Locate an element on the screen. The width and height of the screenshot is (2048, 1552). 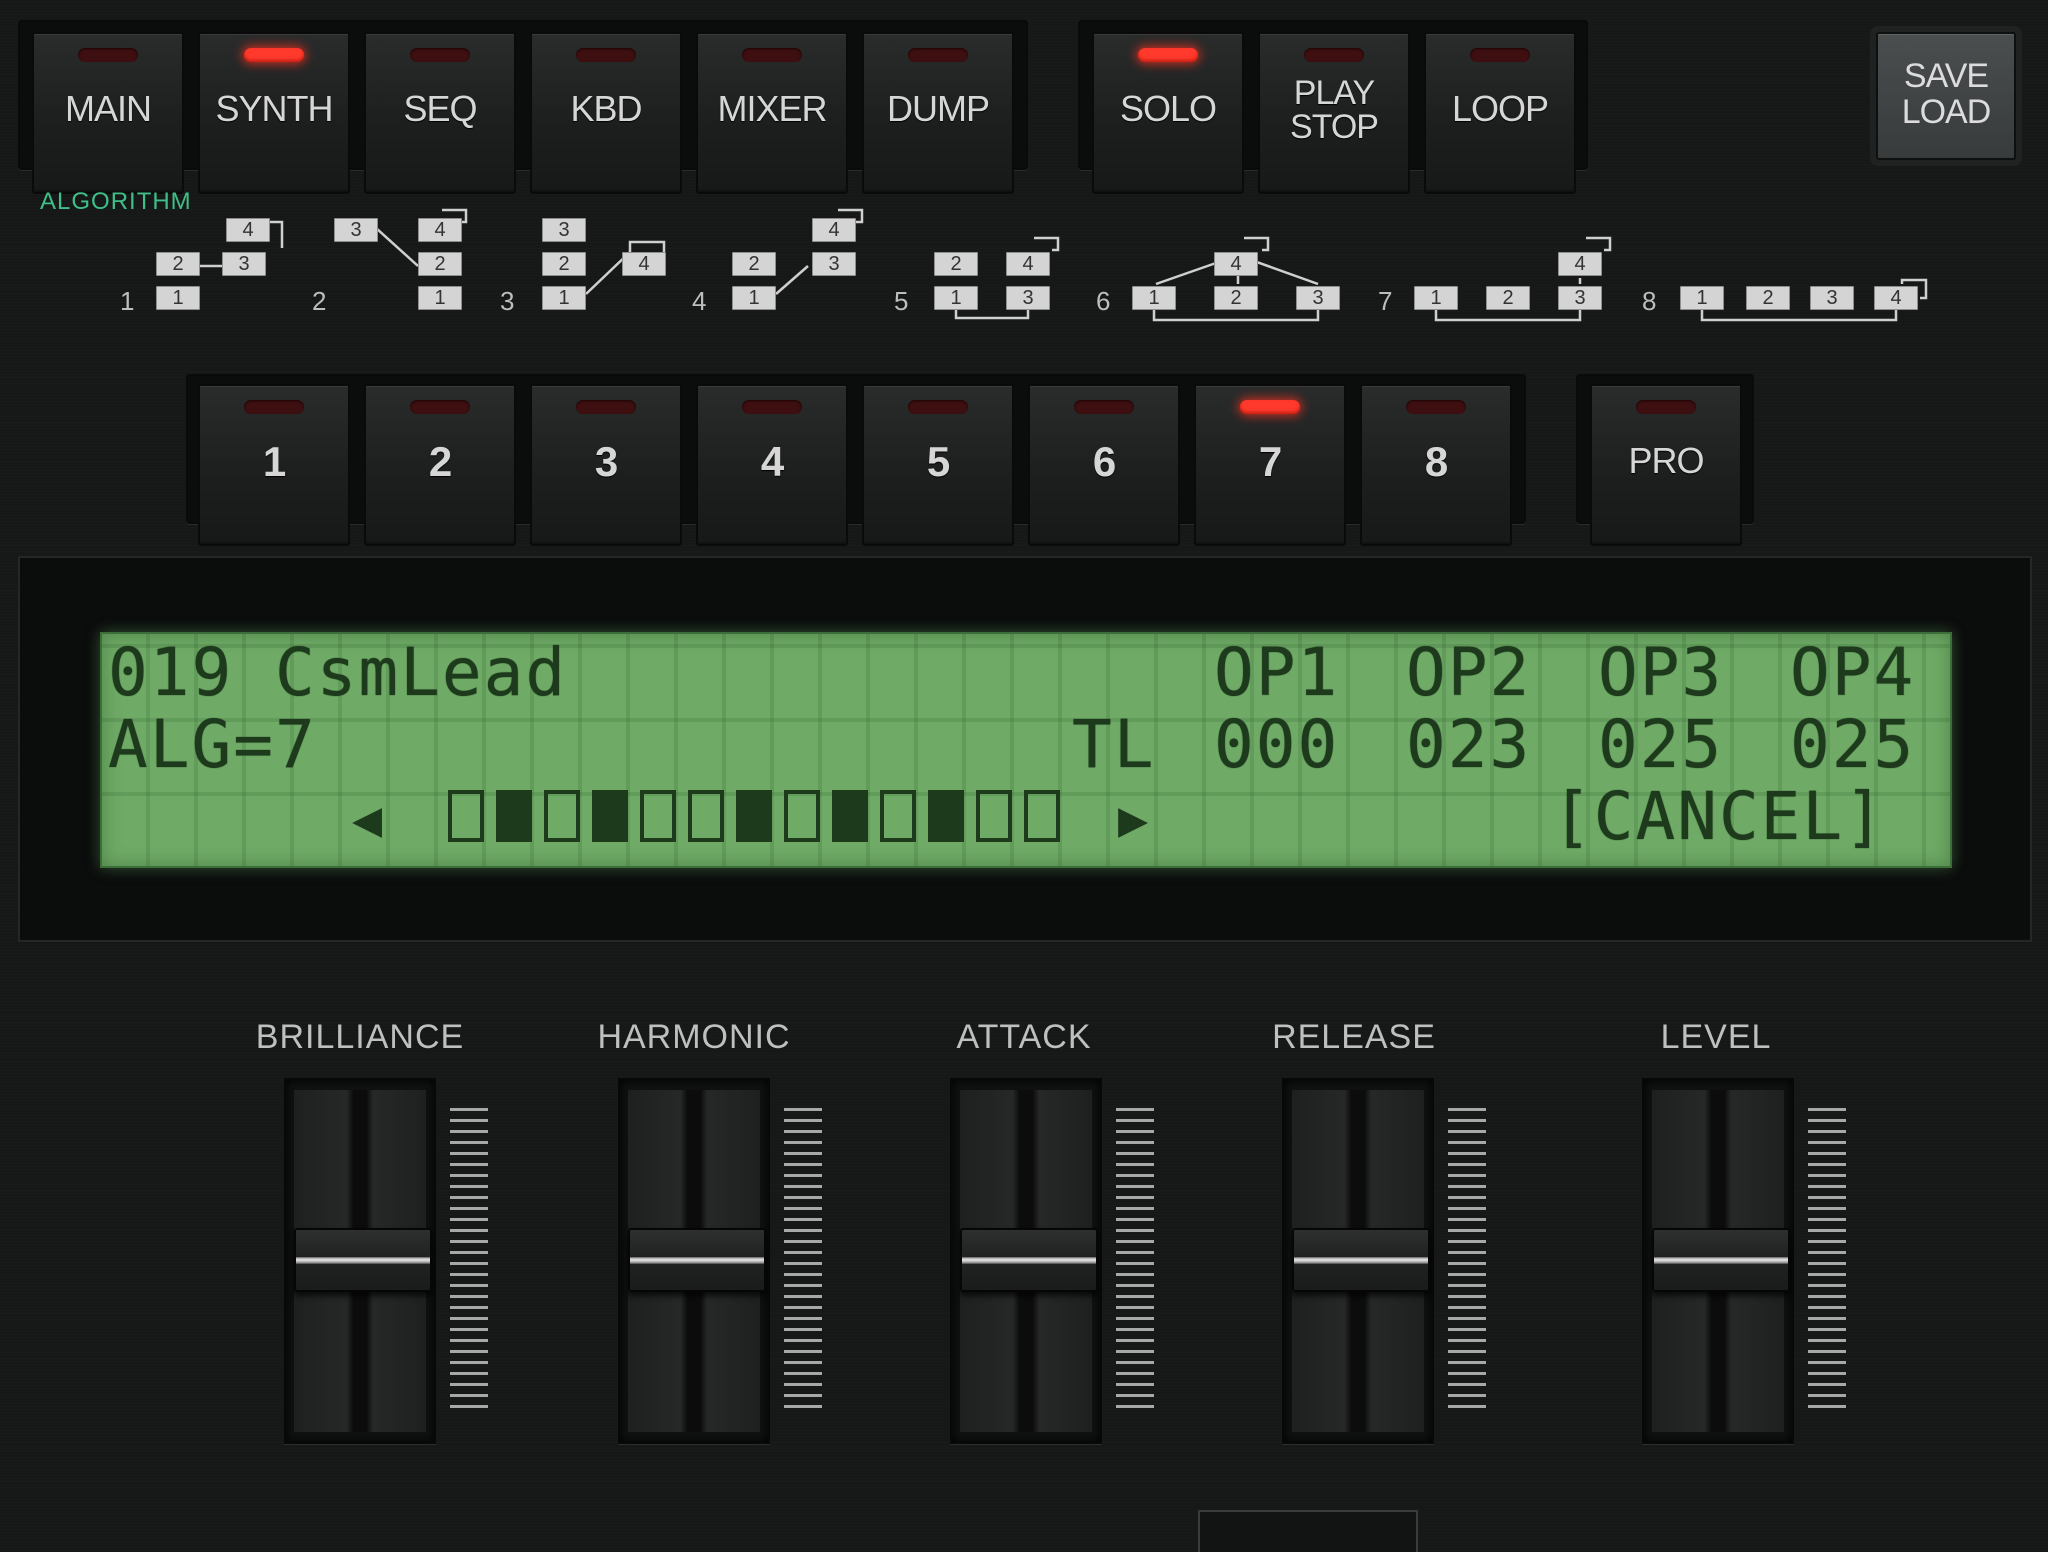
algorithm-number-7: 7 is located at coordinates (1385, 301).